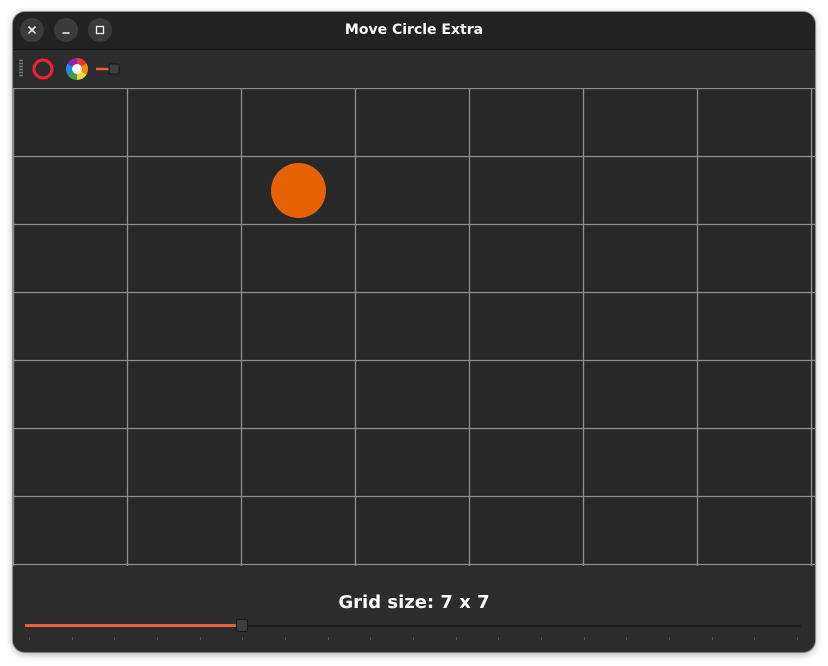 The width and height of the screenshot is (828, 666). Describe the element at coordinates (242, 625) in the screenshot. I see `slider-handle` at that location.